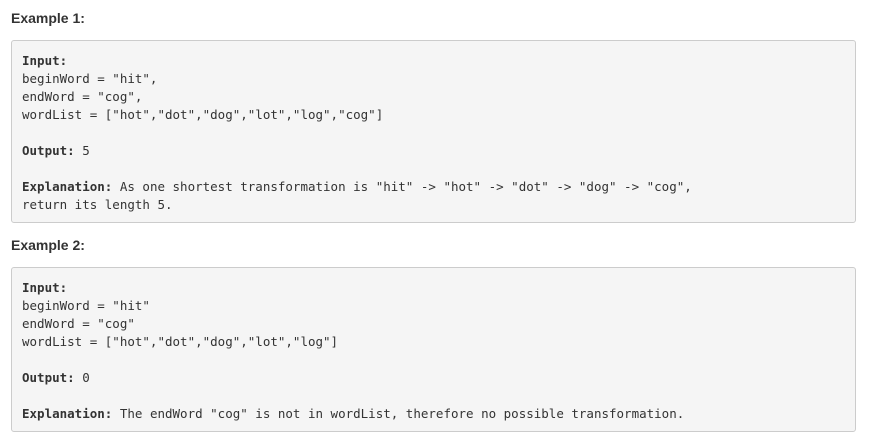 This screenshot has height=444, width=874. What do you see at coordinates (48, 245) in the screenshot?
I see `example-2-heading: Example 2:` at bounding box center [48, 245].